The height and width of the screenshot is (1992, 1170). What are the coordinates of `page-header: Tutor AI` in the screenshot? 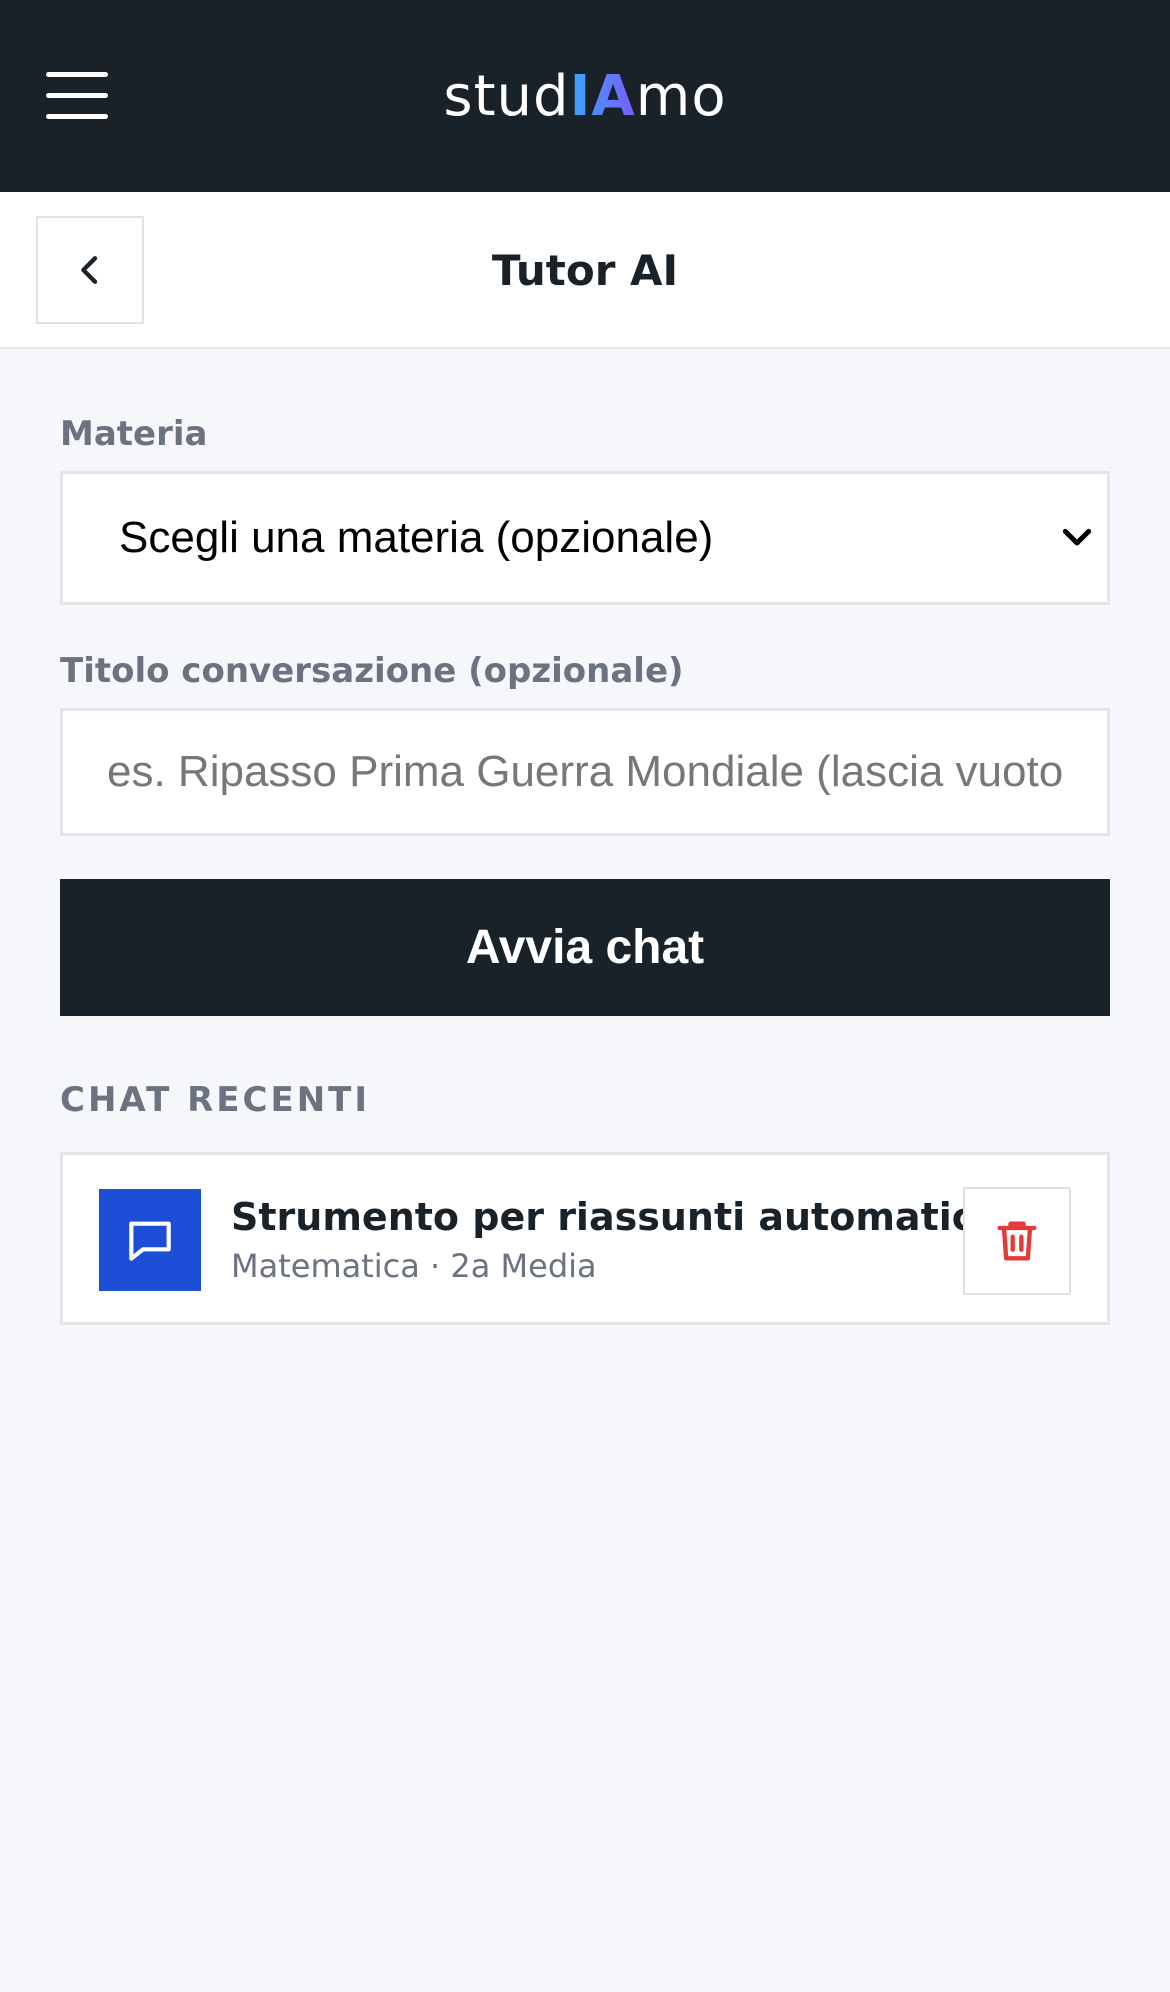 It's located at (585, 270).